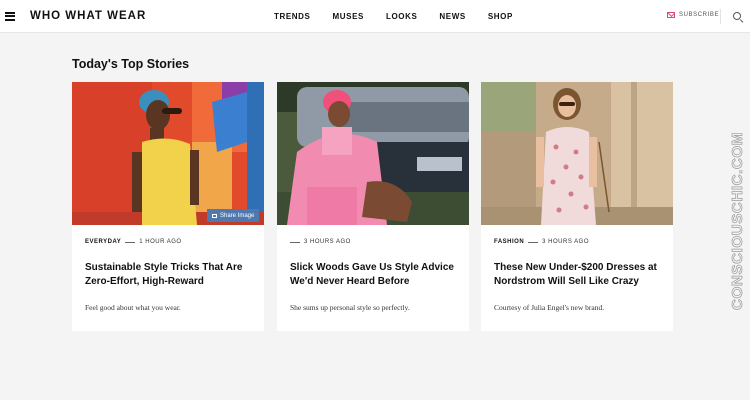  I want to click on story-meta: 3 HOURS AGO, so click(320, 242).